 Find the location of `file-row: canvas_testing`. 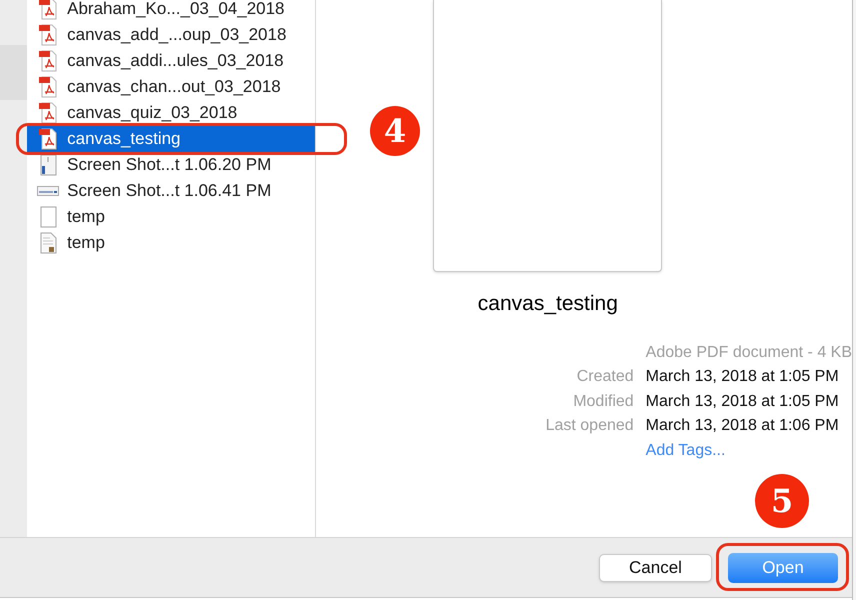

file-row: canvas_testing is located at coordinates (171, 139).